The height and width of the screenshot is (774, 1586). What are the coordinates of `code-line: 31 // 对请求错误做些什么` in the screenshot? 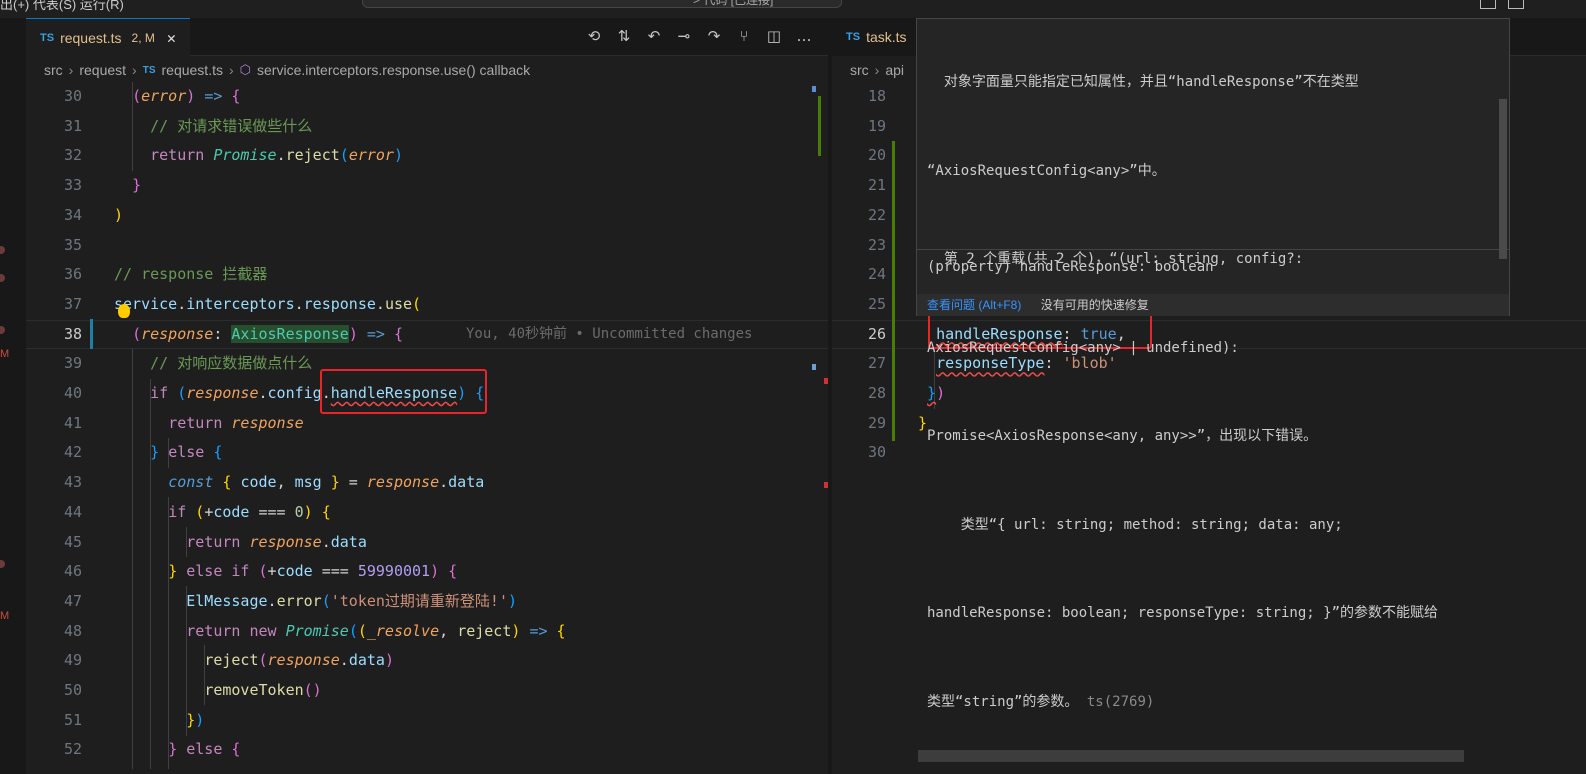 It's located at (188, 125).